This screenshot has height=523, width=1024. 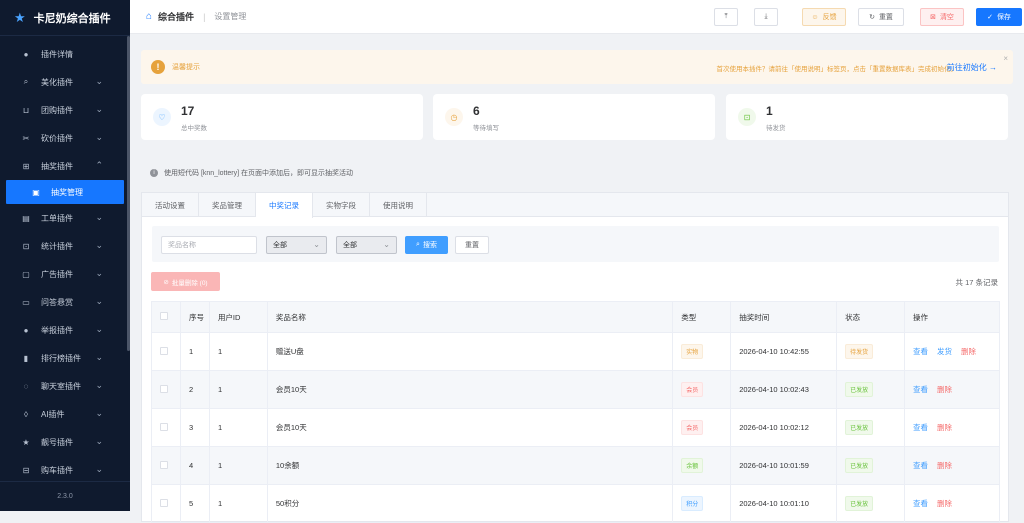 What do you see at coordinates (837, 69) in the screenshot?
I see `notice-message: 首次使用本插件？请前往「使用说明」标签页，点击「重置数据库表」完成初始化。` at bounding box center [837, 69].